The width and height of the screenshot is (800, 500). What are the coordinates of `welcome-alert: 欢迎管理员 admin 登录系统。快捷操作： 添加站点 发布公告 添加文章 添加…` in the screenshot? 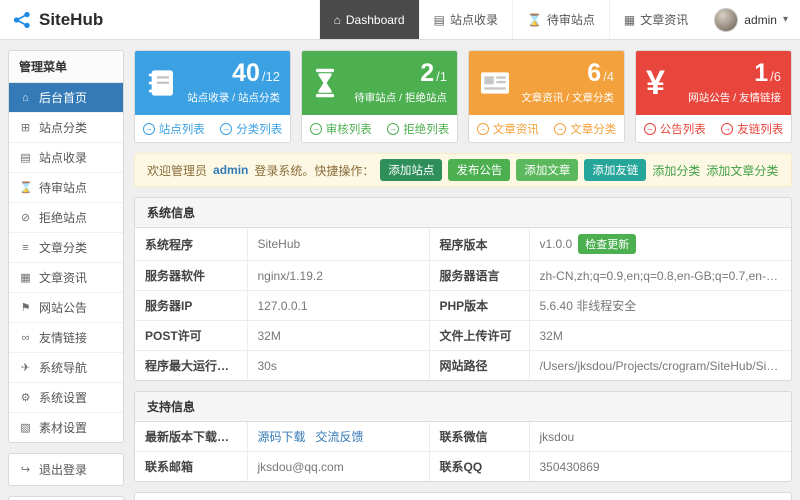 It's located at (463, 170).